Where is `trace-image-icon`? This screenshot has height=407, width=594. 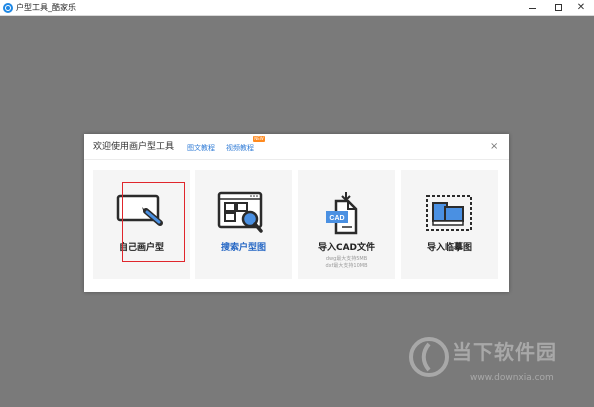
trace-image-icon is located at coordinates (449, 213).